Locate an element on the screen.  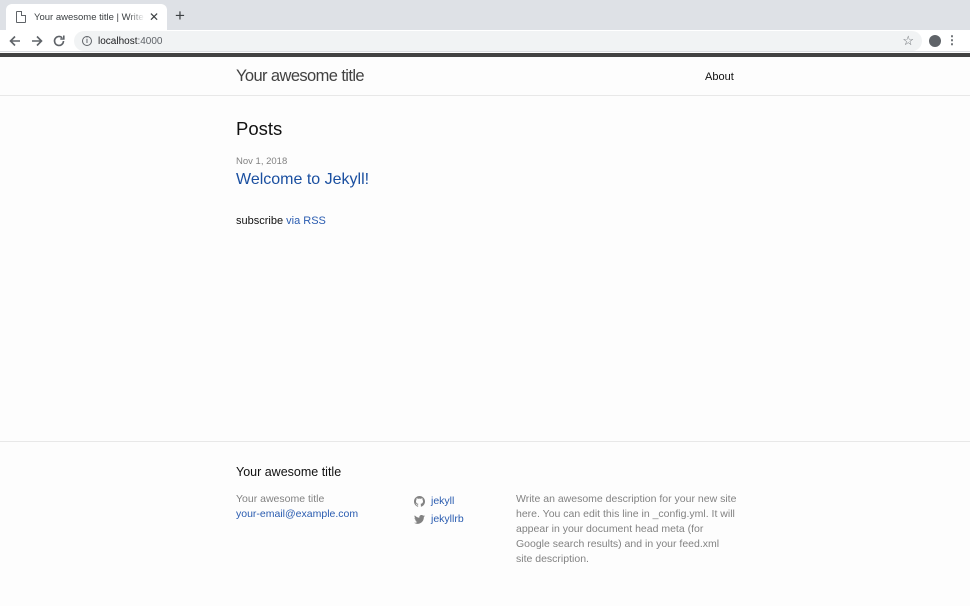
footer-heading: Your awesome title is located at coordinates (289, 472).